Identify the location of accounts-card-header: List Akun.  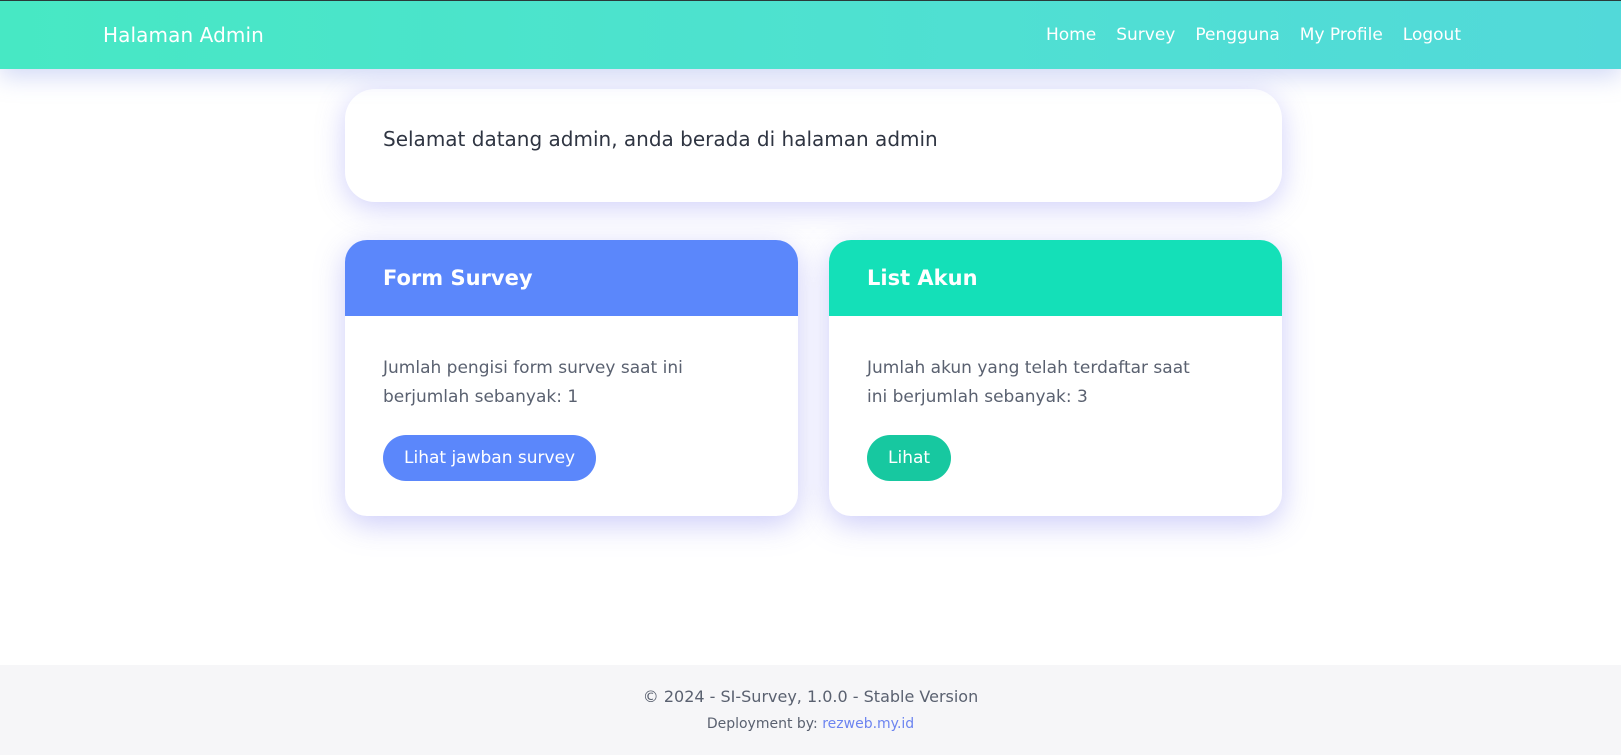
(1055, 278).